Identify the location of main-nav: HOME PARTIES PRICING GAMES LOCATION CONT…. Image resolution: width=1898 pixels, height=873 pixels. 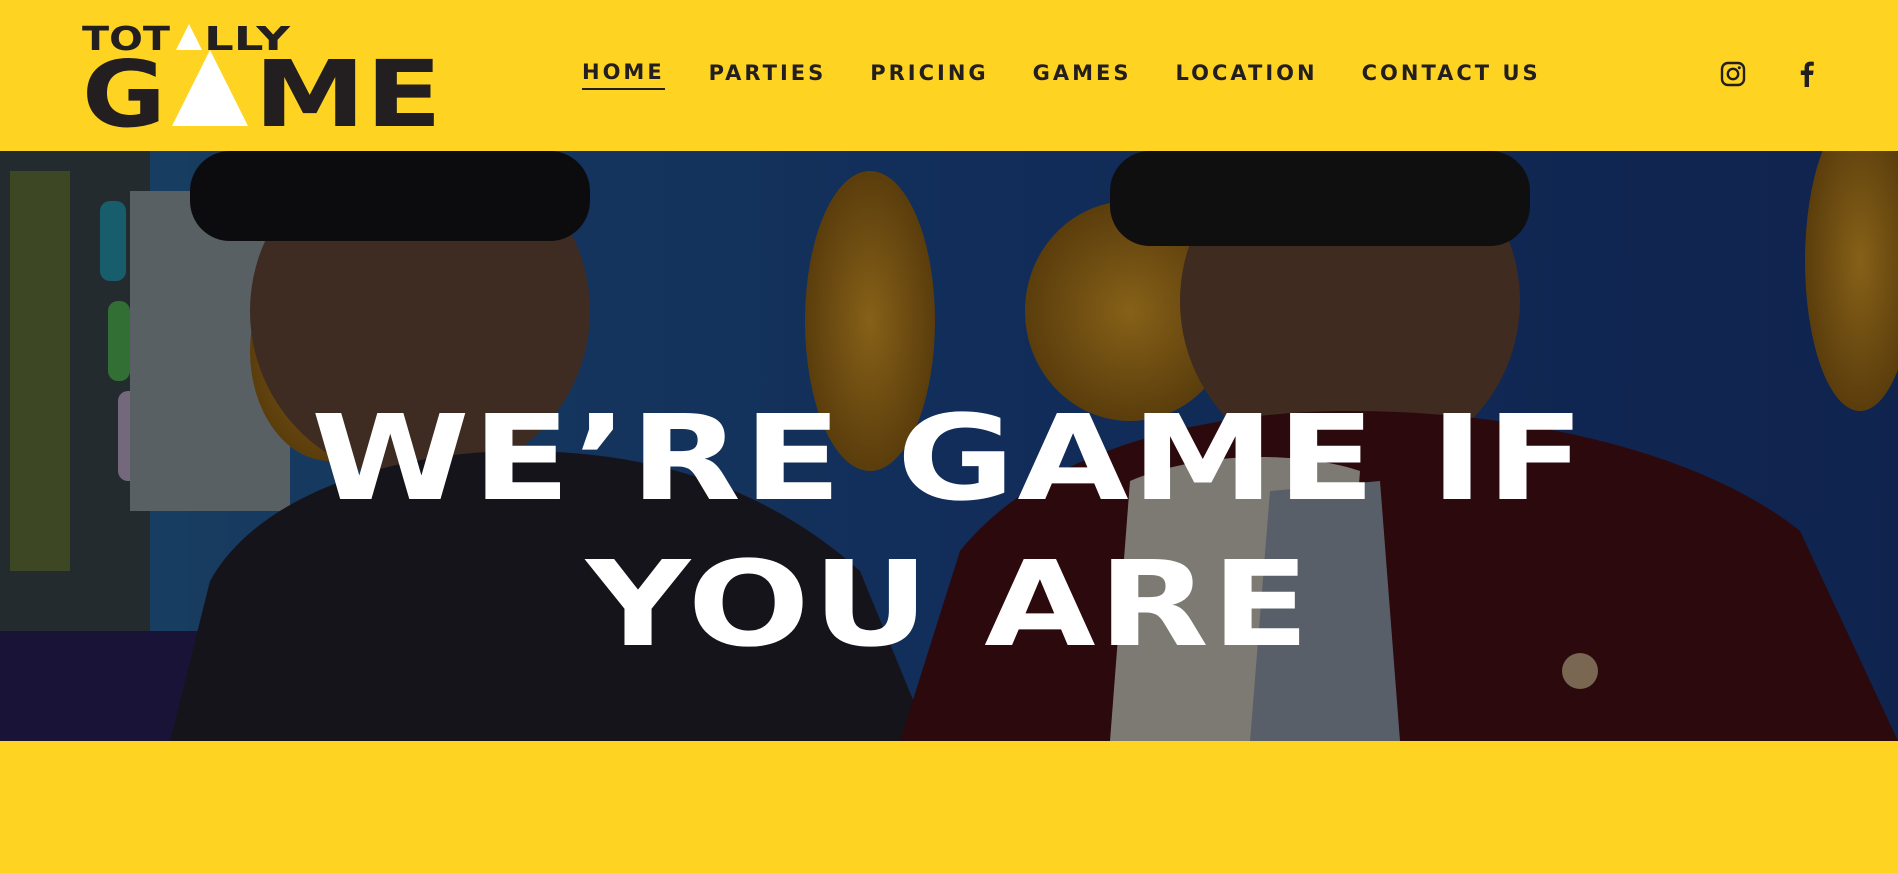
(1083, 75).